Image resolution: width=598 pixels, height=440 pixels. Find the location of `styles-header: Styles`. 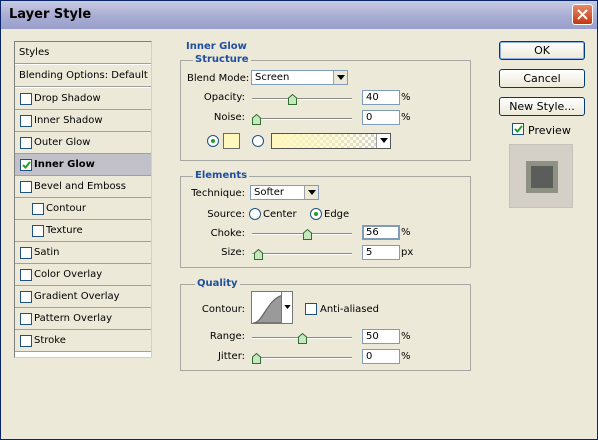

styles-header: Styles is located at coordinates (83, 53).